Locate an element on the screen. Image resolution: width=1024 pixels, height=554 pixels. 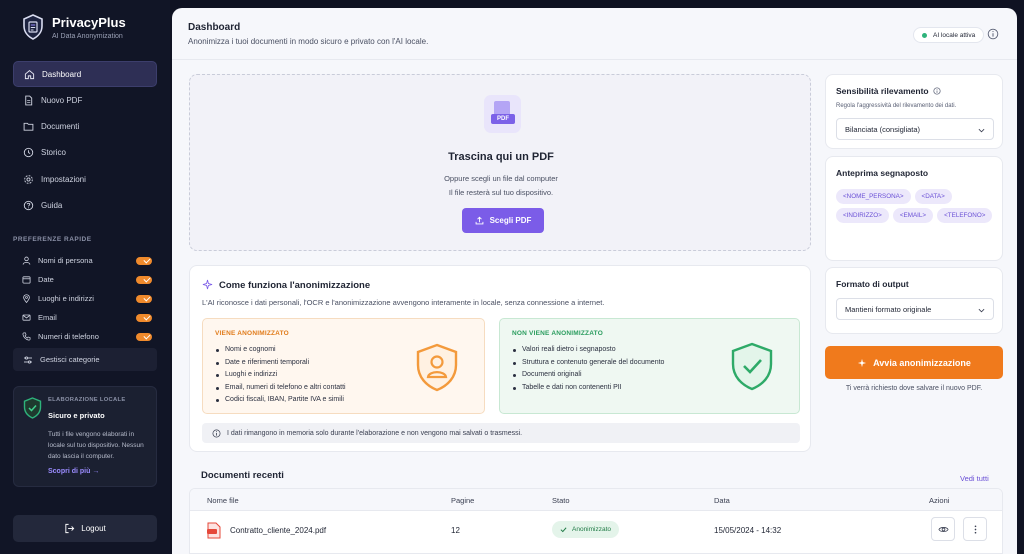
pref-toggle-names is located at coordinates (144, 260).